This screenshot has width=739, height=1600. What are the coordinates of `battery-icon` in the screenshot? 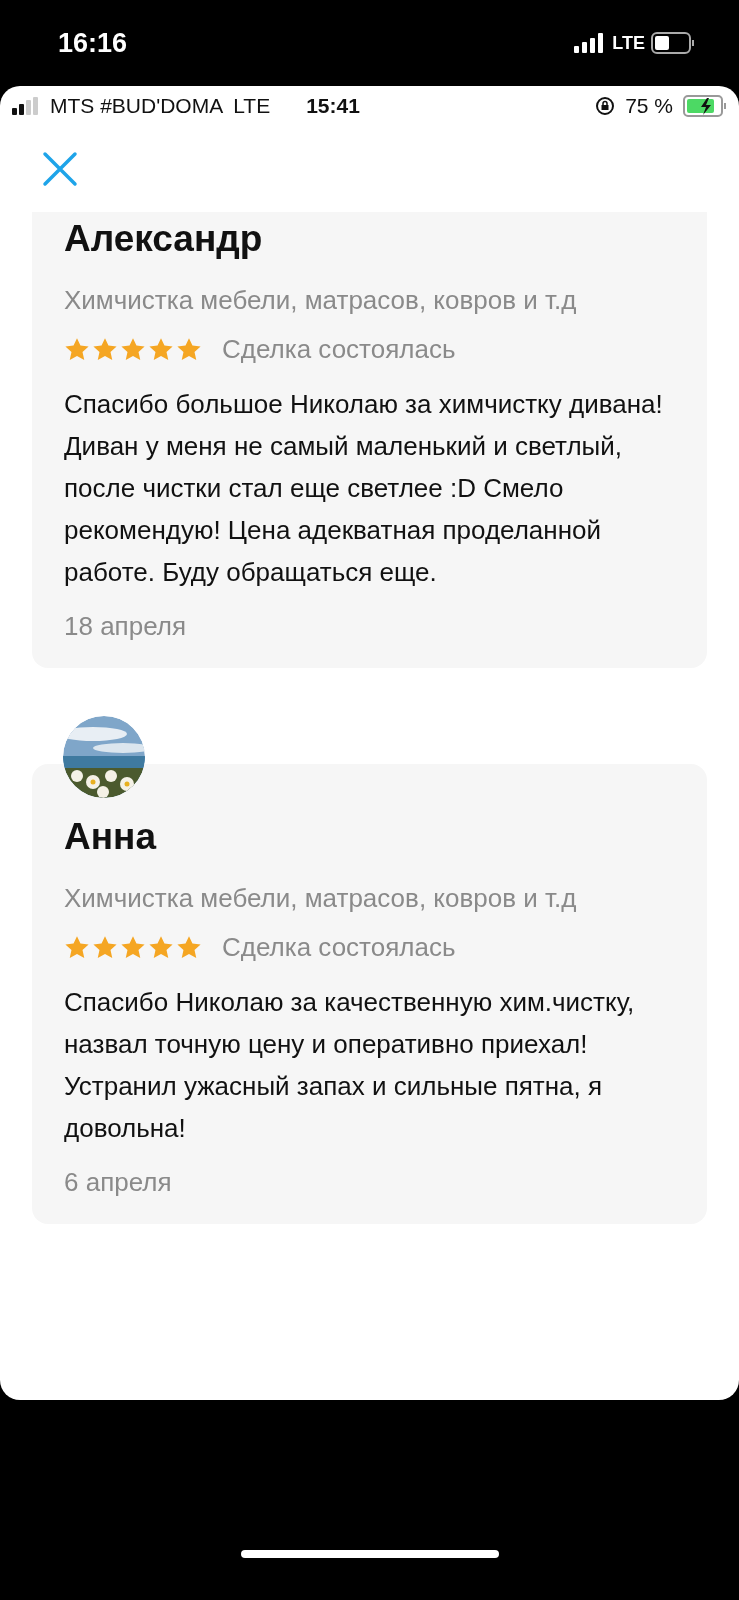 It's located at (673, 43).